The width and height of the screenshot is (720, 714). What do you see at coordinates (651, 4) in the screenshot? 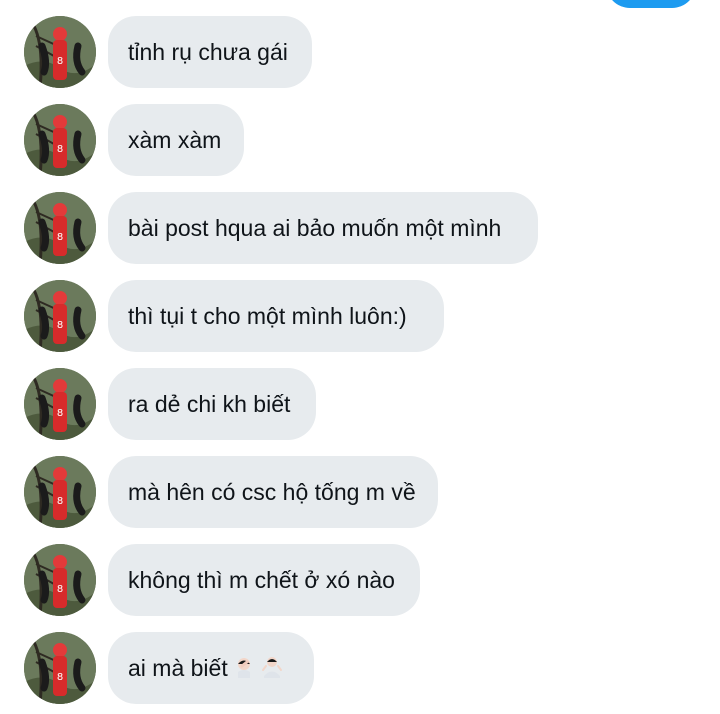
I see `outgoing-message-bubble-partial` at bounding box center [651, 4].